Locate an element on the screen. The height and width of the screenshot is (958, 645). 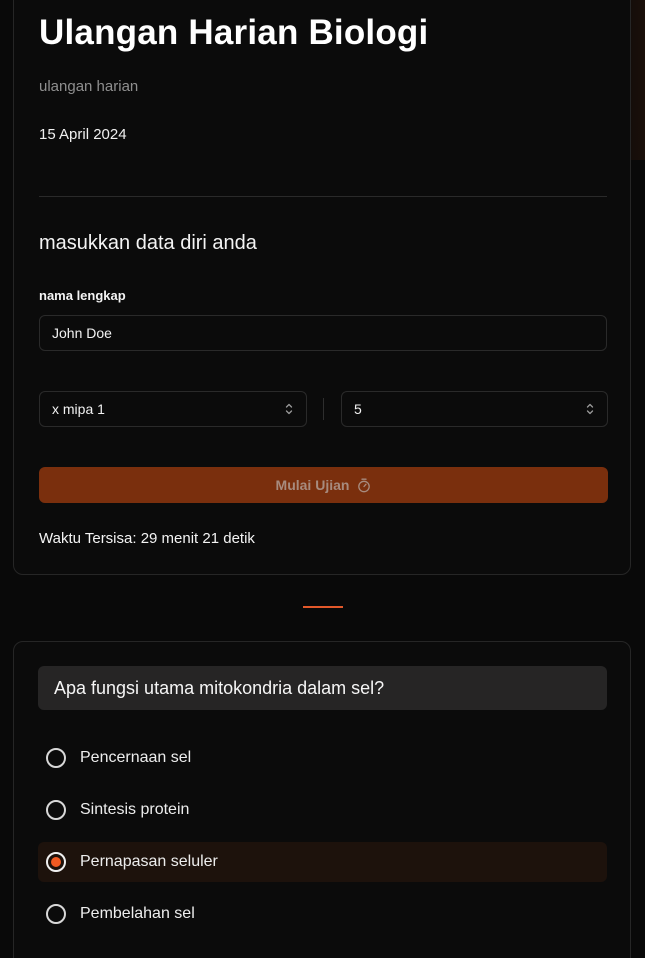
time-remaining: Waktu Tersisa: 29 menit 21 detik is located at coordinates (147, 538).